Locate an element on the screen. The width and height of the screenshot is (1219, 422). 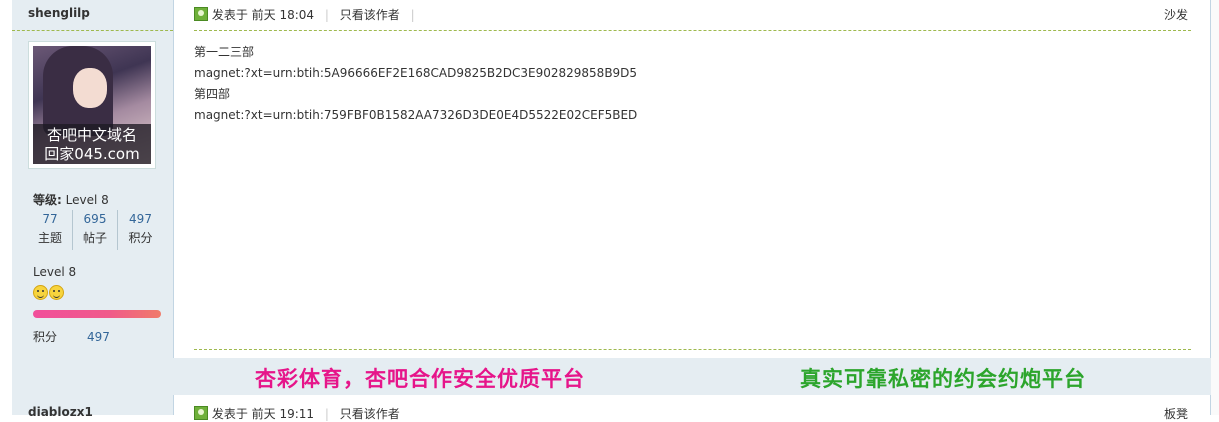
avatar: 杏吧中文域名 回家045.com is located at coordinates (92, 105).